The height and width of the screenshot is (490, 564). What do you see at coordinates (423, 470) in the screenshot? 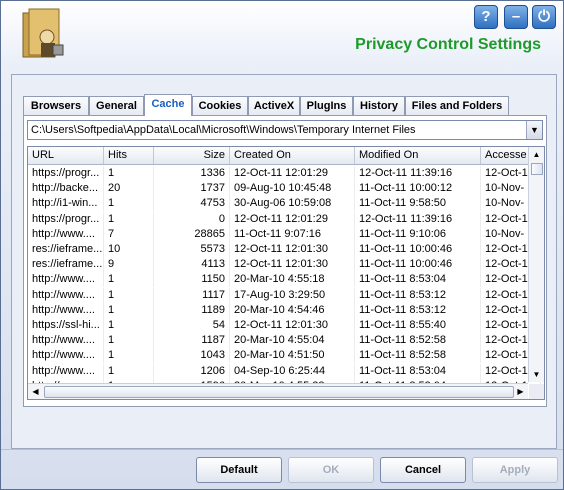
I see `cancel-button: Cancel` at bounding box center [423, 470].